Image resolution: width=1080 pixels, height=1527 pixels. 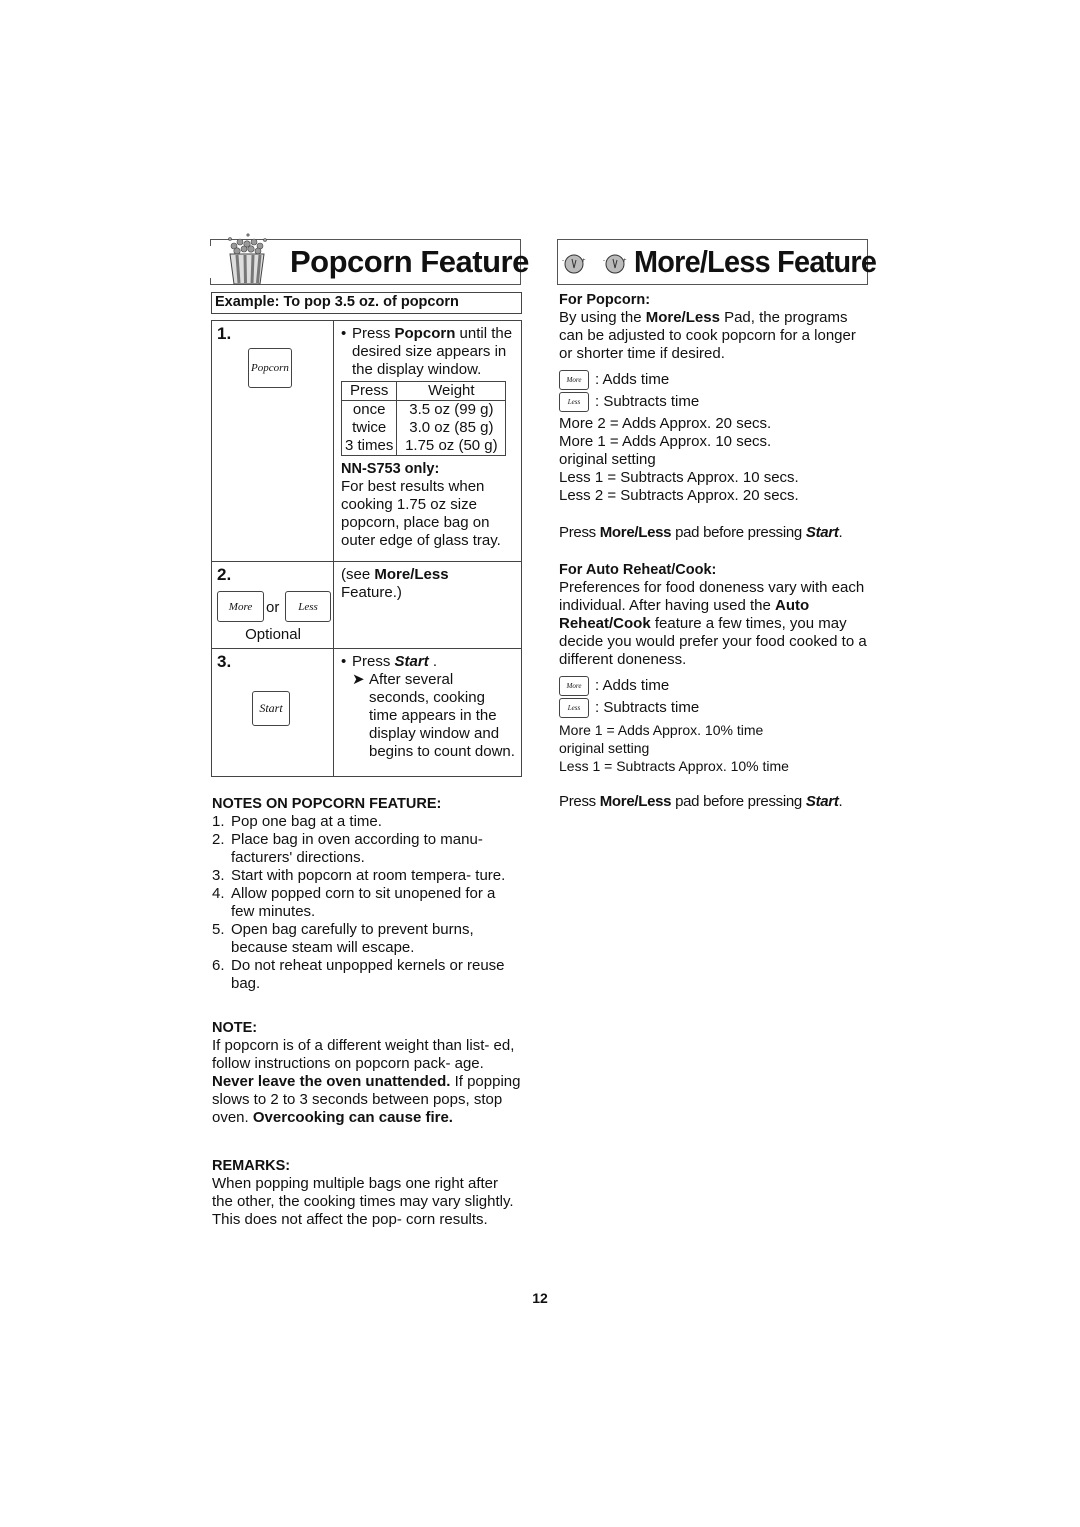 I want to click on start-pad-icon: Start, so click(x=271, y=708).